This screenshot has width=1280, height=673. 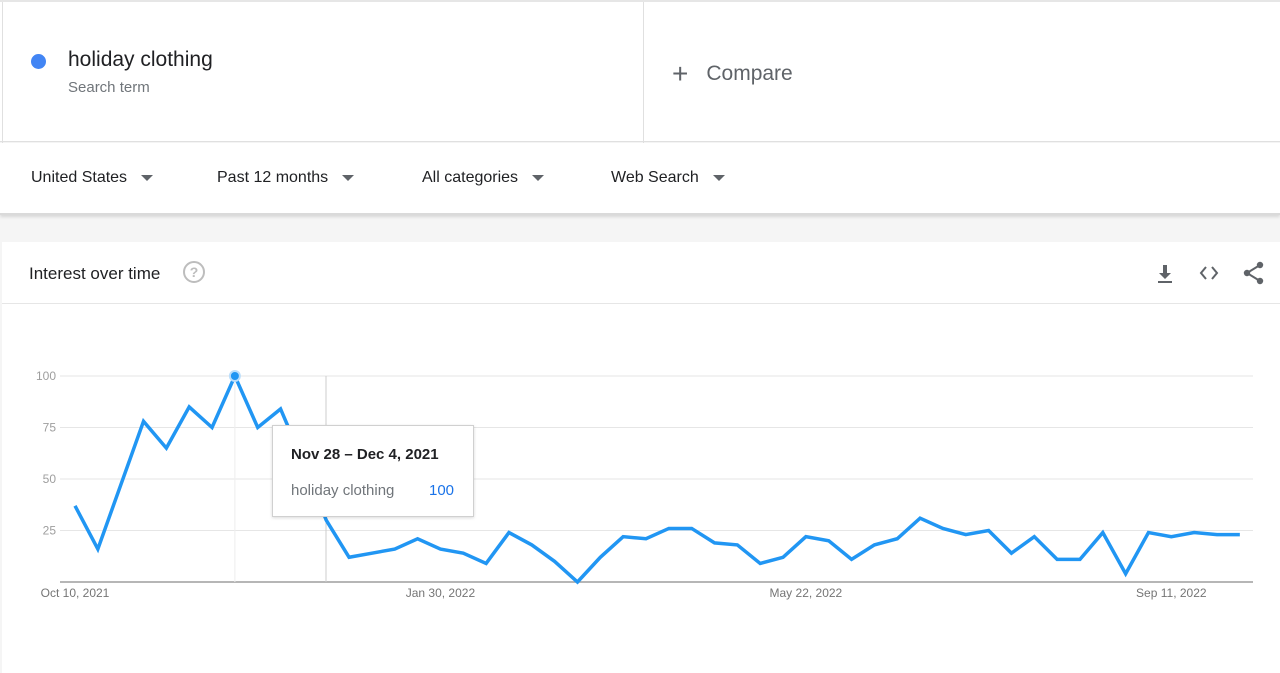 I want to click on card-title: Interest over time, so click(x=95, y=273).